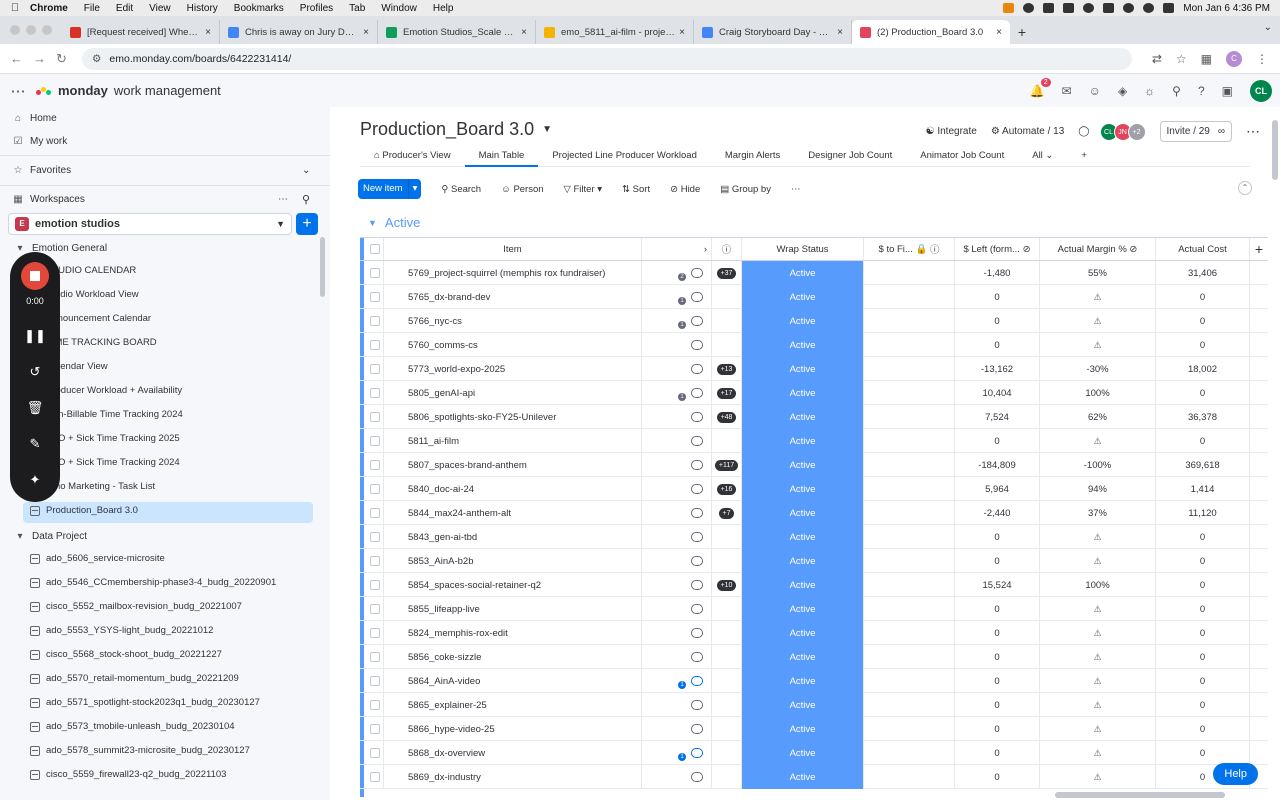  Describe the element at coordinates (1259, 249) in the screenshot. I see `add-column-button: +` at that location.